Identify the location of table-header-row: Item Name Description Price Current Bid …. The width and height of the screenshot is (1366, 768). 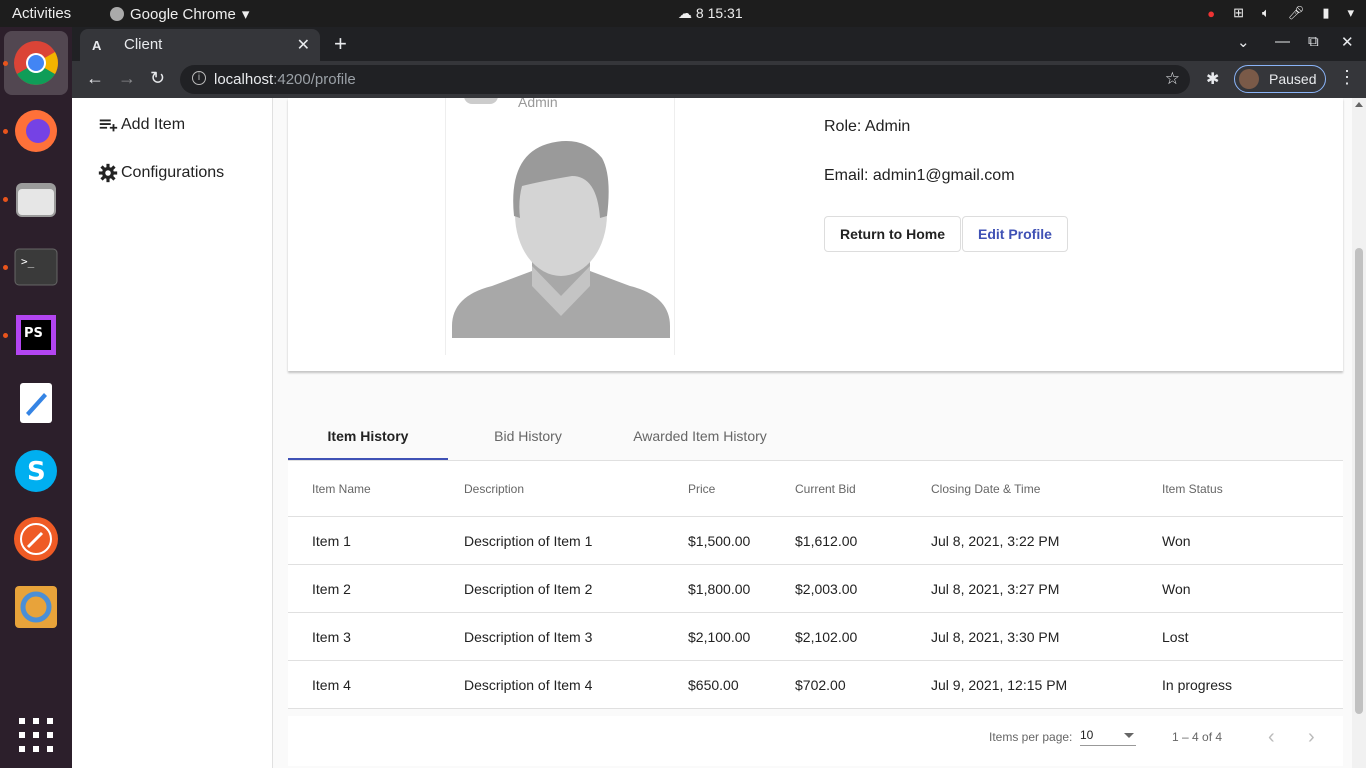
(815, 489).